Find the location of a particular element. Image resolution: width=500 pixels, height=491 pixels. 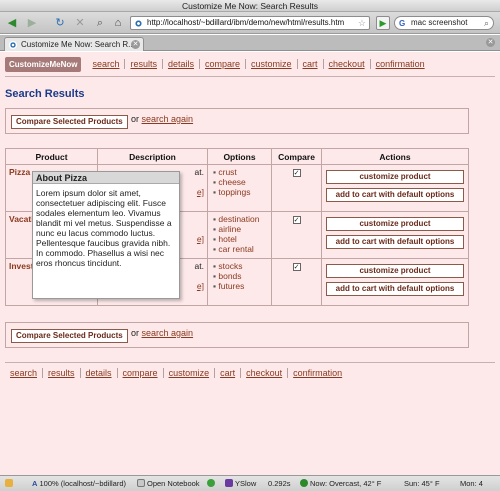

forward-arrow-icon: ▶ is located at coordinates (32, 23).